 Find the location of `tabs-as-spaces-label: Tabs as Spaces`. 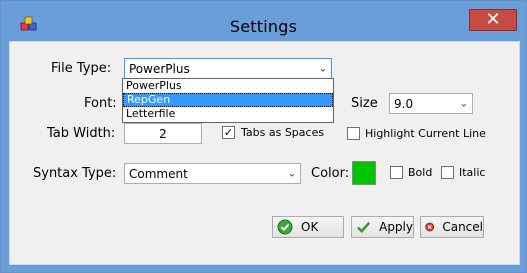

tabs-as-spaces-label: Tabs as Spaces is located at coordinates (283, 132).